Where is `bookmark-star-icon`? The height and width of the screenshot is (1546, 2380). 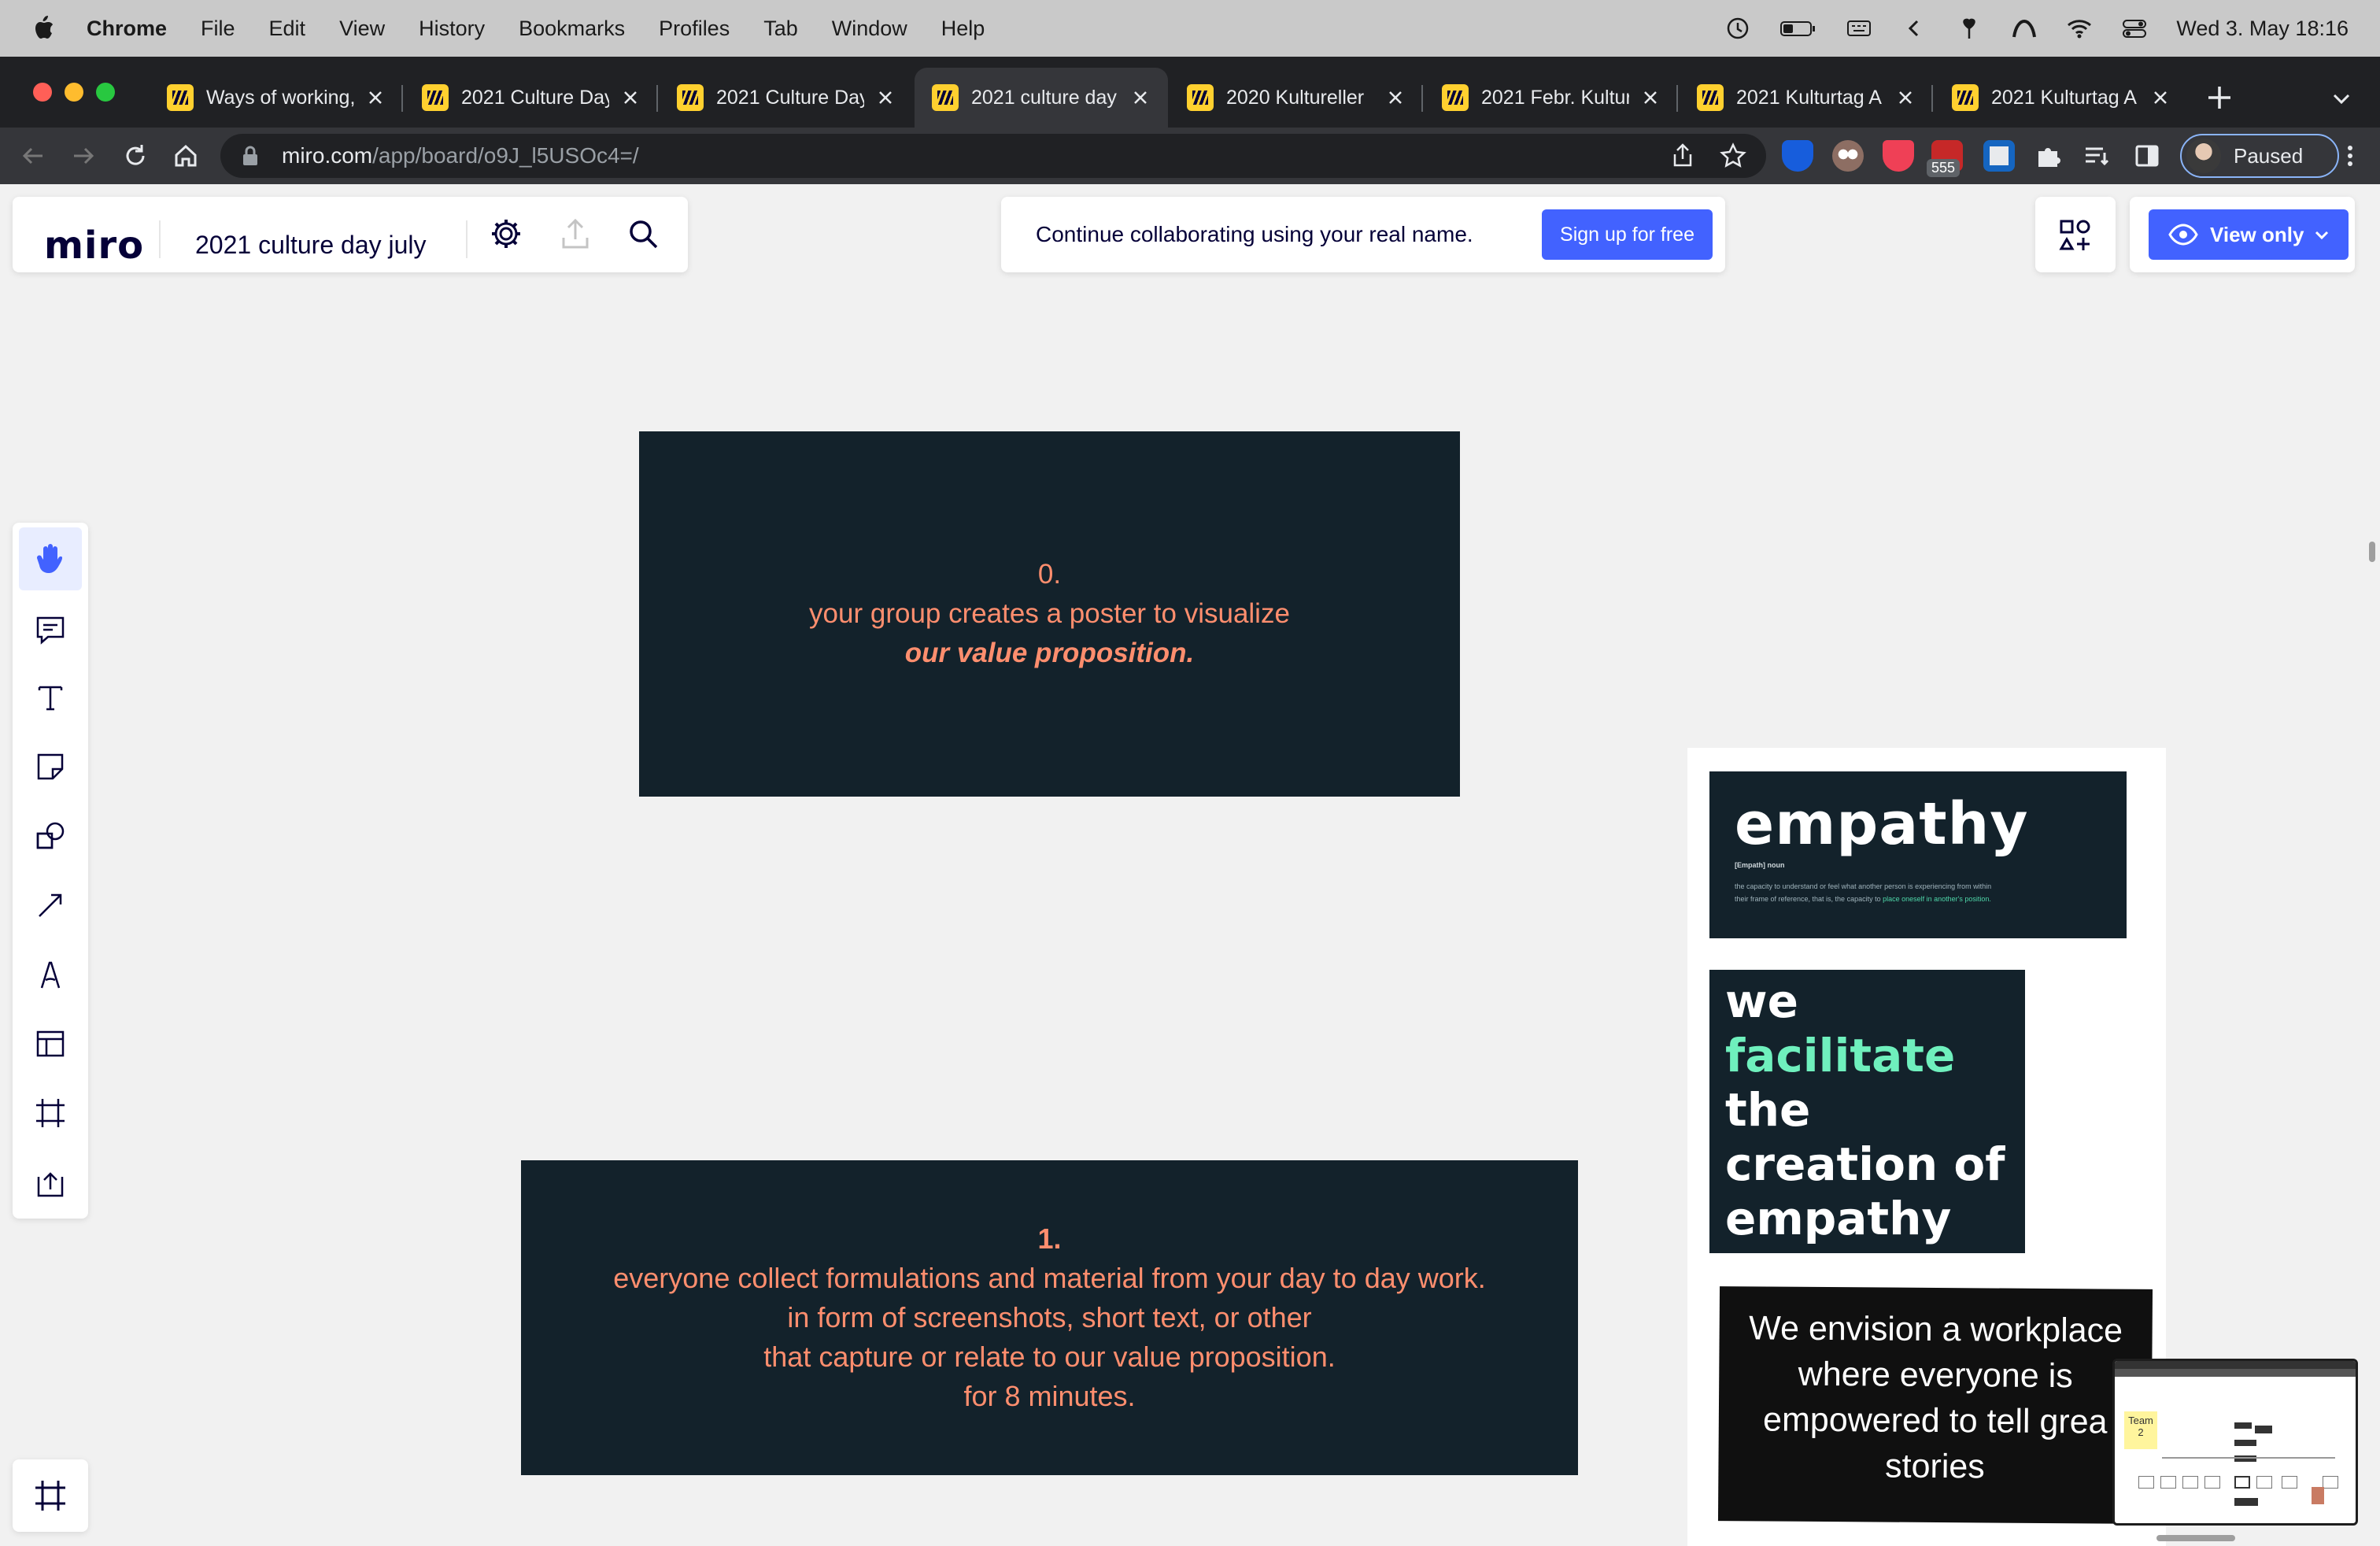
bookmark-star-icon is located at coordinates (1733, 156).